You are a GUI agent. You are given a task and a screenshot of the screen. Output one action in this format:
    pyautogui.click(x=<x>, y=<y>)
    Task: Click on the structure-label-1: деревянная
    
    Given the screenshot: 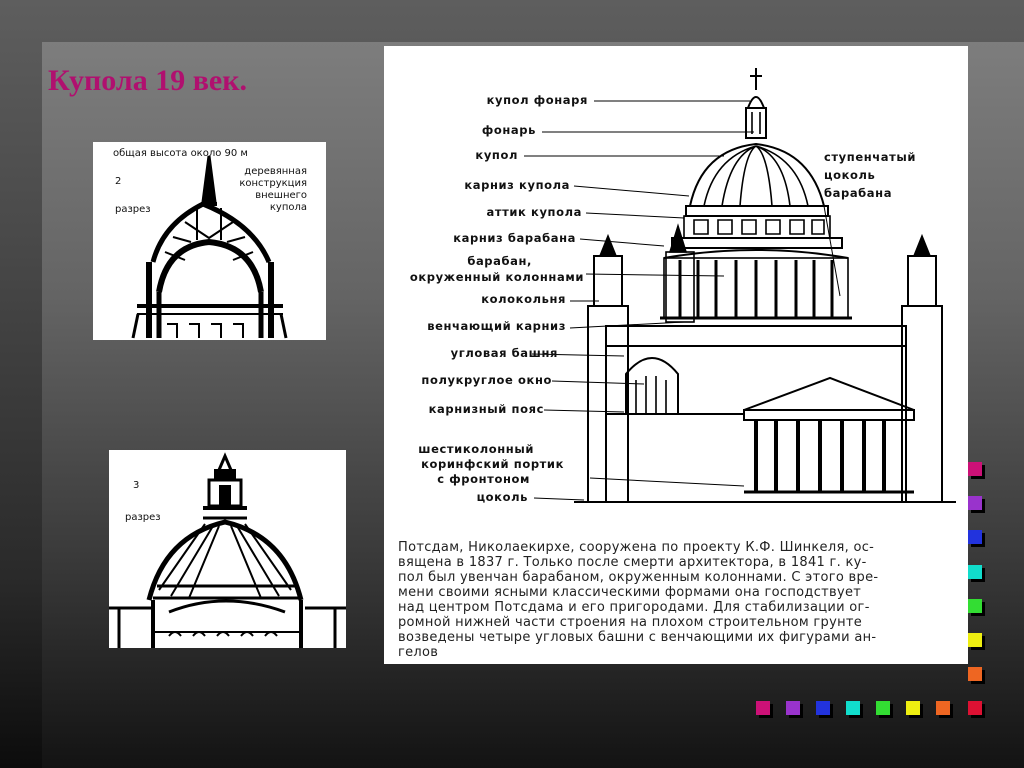 What is the action you would take?
    pyautogui.click(x=275, y=171)
    